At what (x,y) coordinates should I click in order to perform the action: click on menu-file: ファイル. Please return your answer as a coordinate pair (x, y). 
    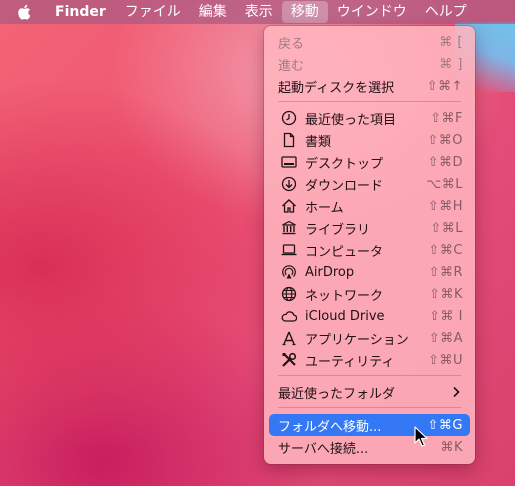
    Looking at the image, I should click on (153, 12).